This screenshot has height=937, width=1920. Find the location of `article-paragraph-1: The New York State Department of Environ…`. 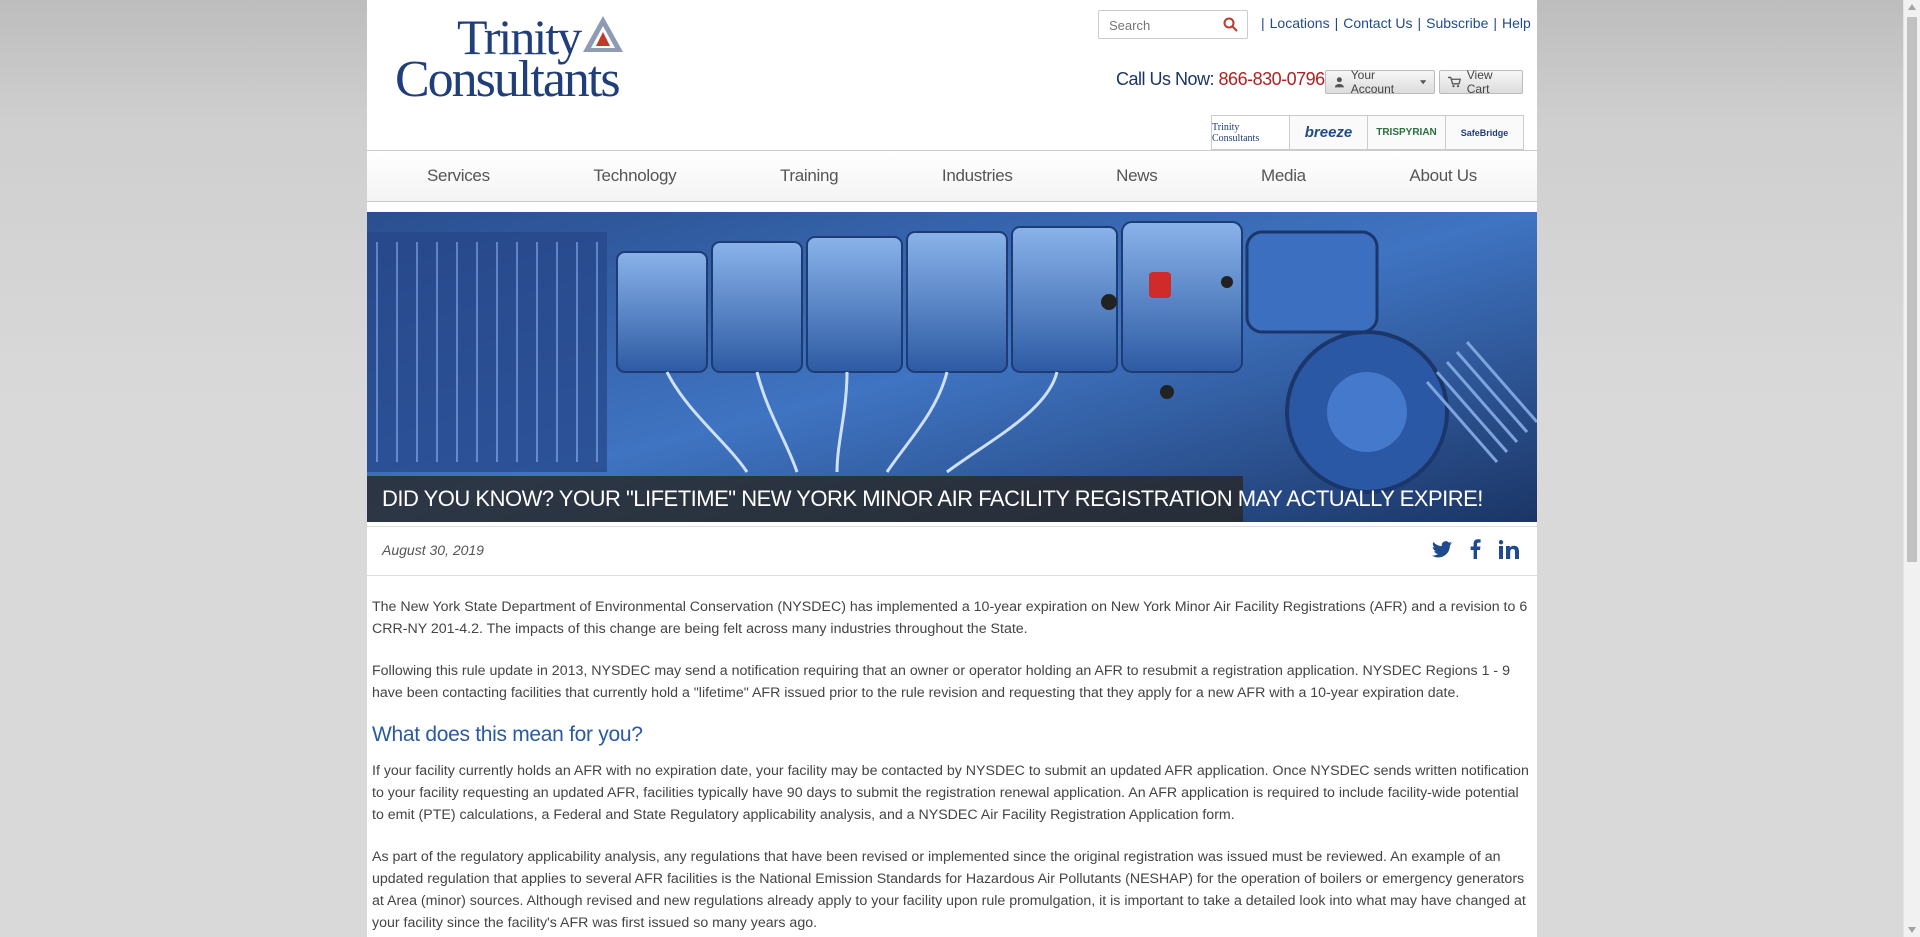

article-paragraph-1: The New York State Department of Environ… is located at coordinates (950, 618).